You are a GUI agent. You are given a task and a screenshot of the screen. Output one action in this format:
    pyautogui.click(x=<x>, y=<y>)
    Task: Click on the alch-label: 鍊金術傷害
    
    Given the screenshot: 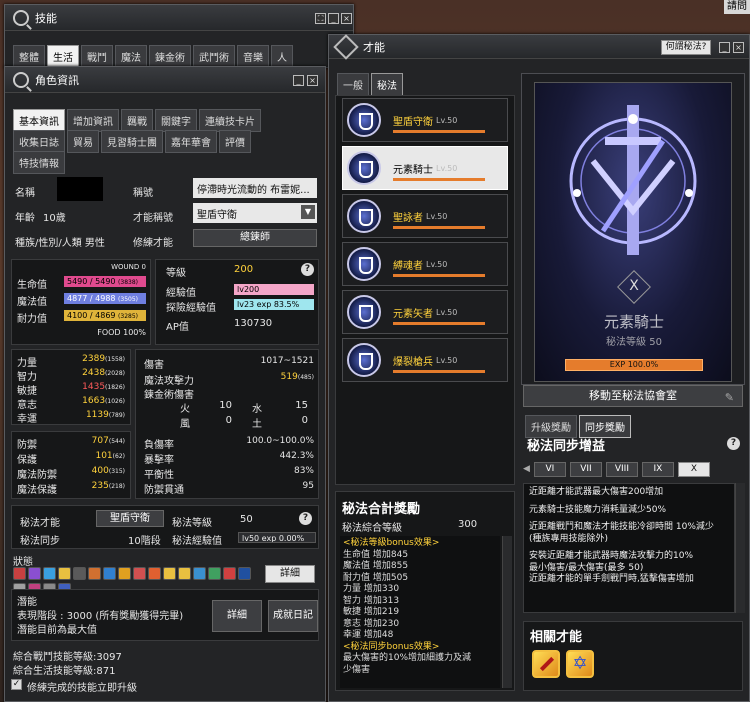 What is the action you would take?
    pyautogui.click(x=169, y=395)
    